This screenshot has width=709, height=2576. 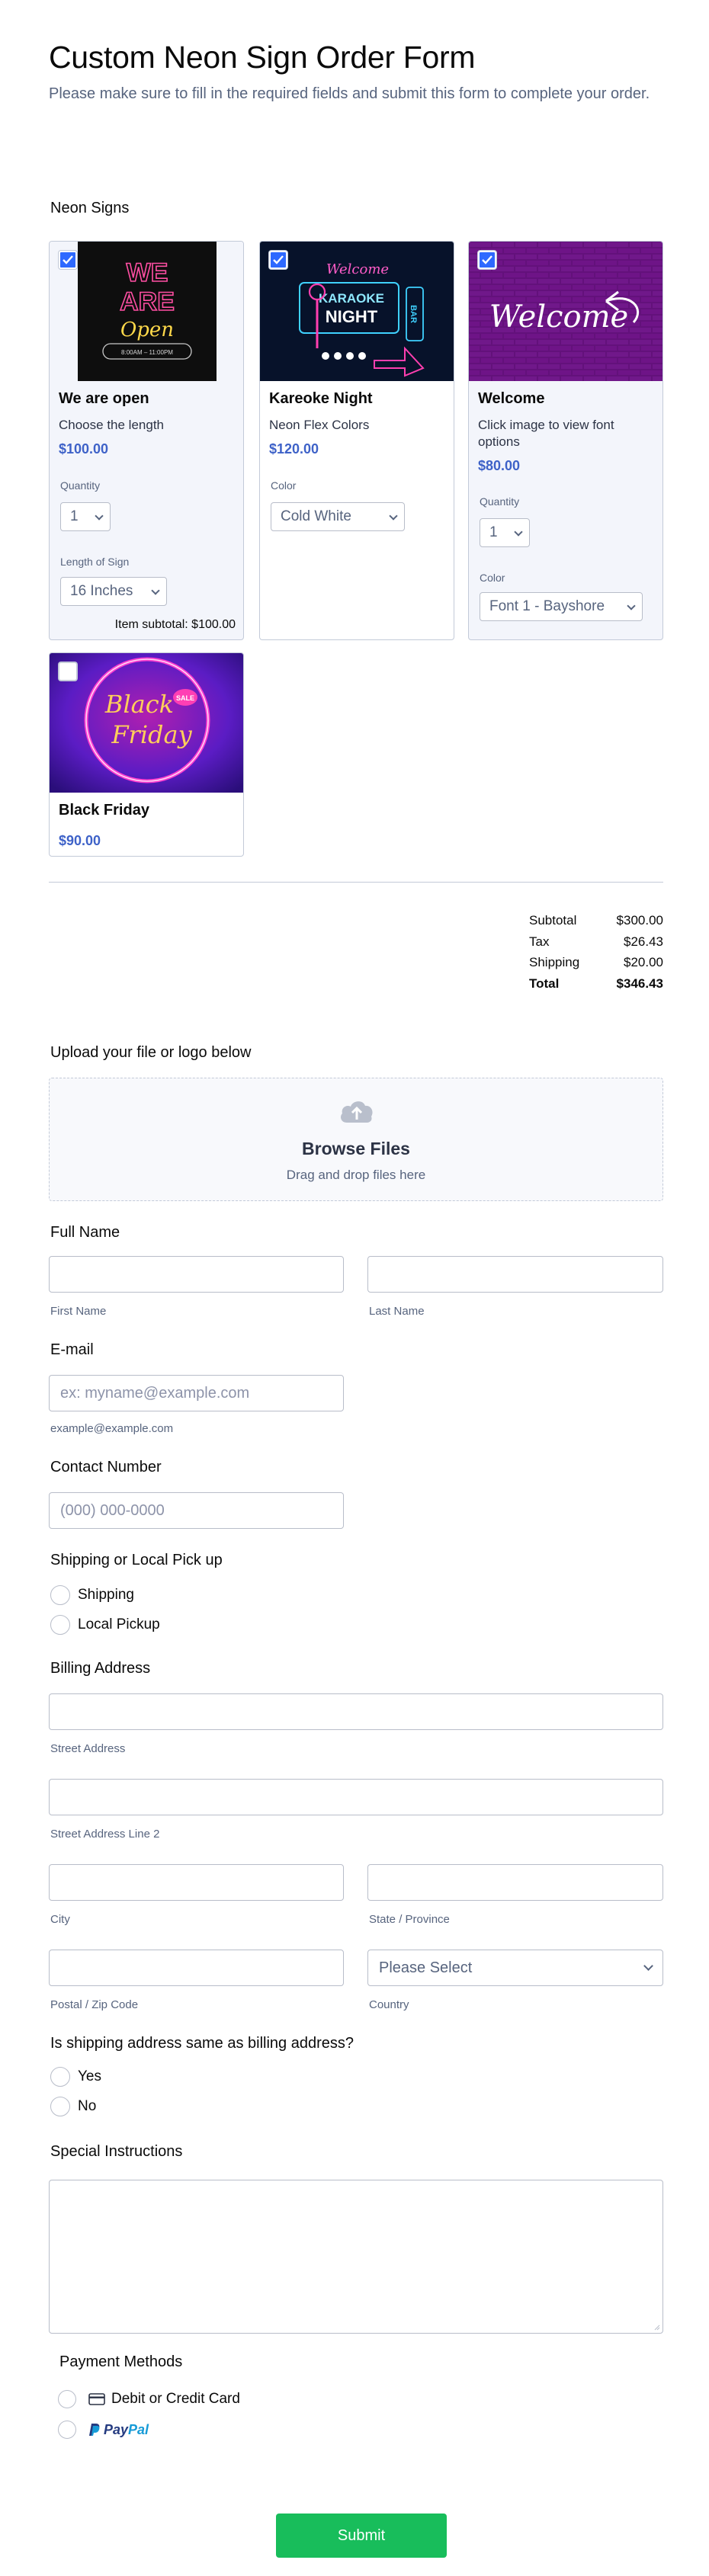 I want to click on first-name-input, so click(x=196, y=1274).